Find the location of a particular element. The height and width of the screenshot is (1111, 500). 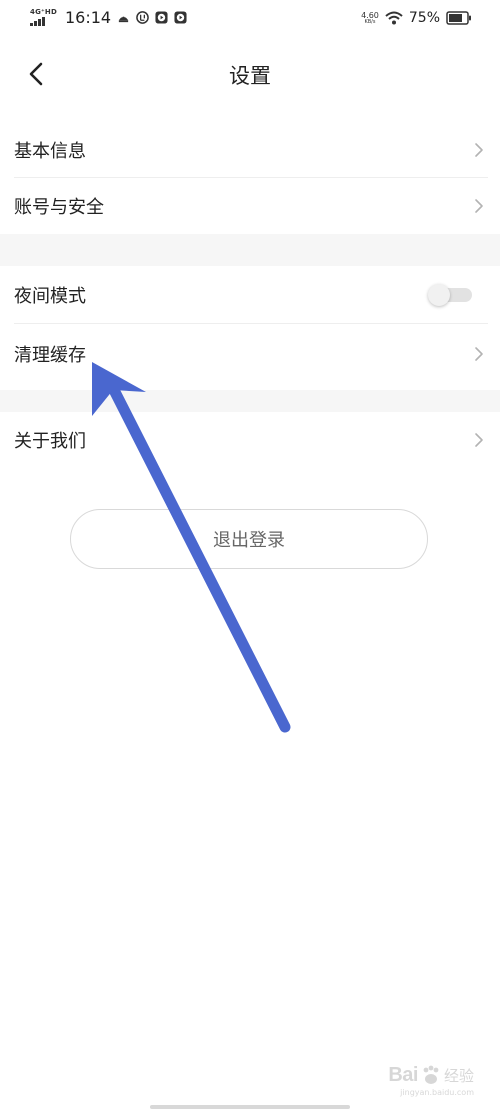

wifi-icon is located at coordinates (394, 18).